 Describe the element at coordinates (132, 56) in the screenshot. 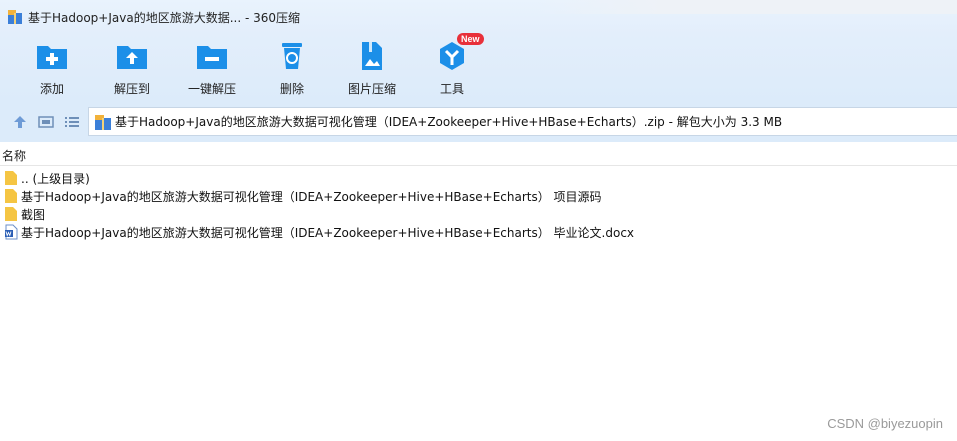

I see `extract-folder-icon` at that location.